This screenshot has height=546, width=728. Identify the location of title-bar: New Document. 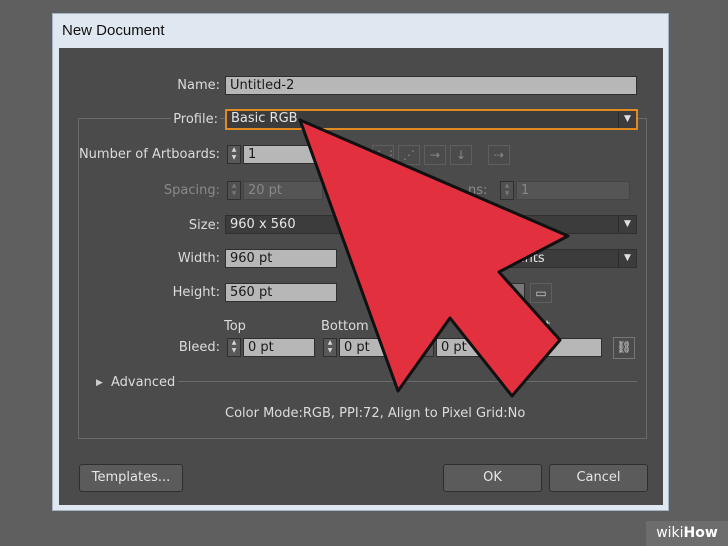
(360, 30).